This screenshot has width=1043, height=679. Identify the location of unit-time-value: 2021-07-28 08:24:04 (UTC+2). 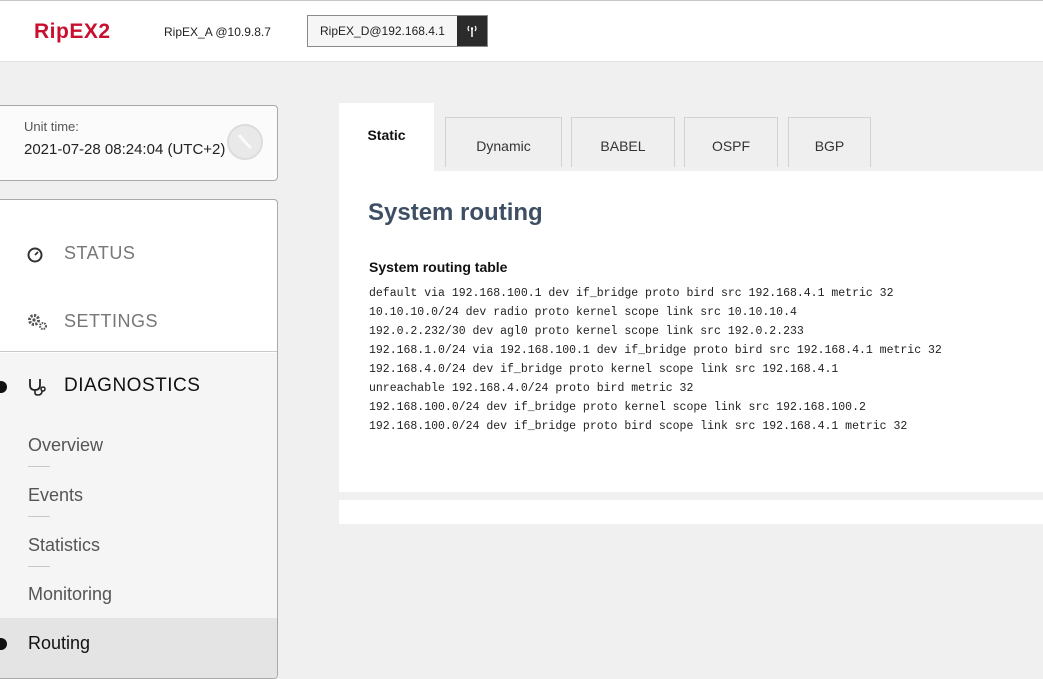
(125, 149).